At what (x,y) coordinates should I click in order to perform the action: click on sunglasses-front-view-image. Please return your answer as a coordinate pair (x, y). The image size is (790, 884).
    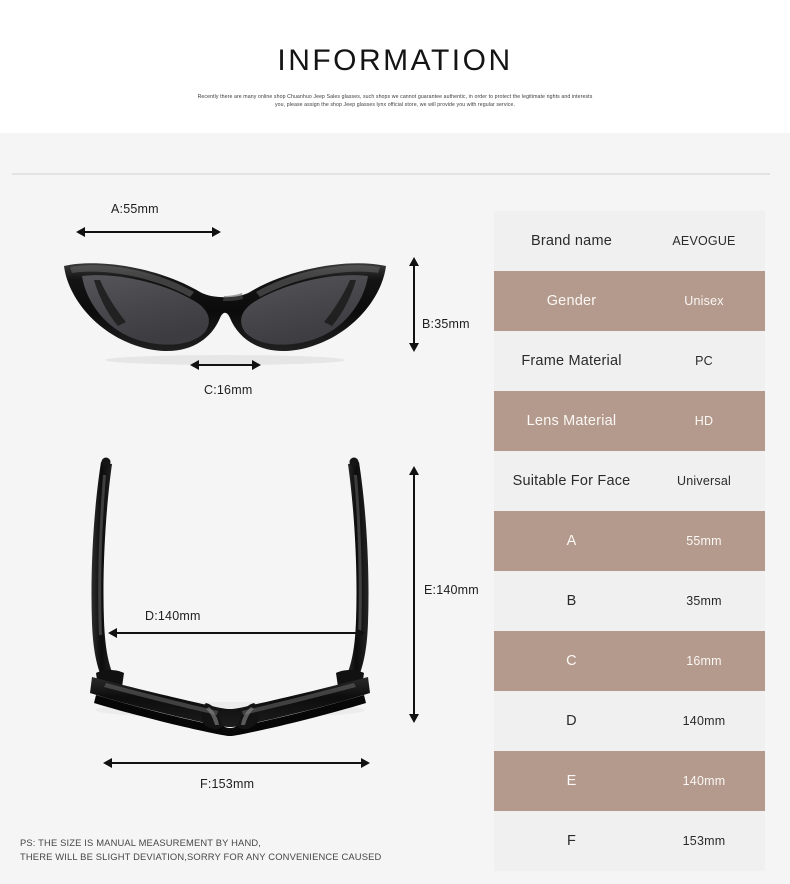
    Looking at the image, I should click on (225, 312).